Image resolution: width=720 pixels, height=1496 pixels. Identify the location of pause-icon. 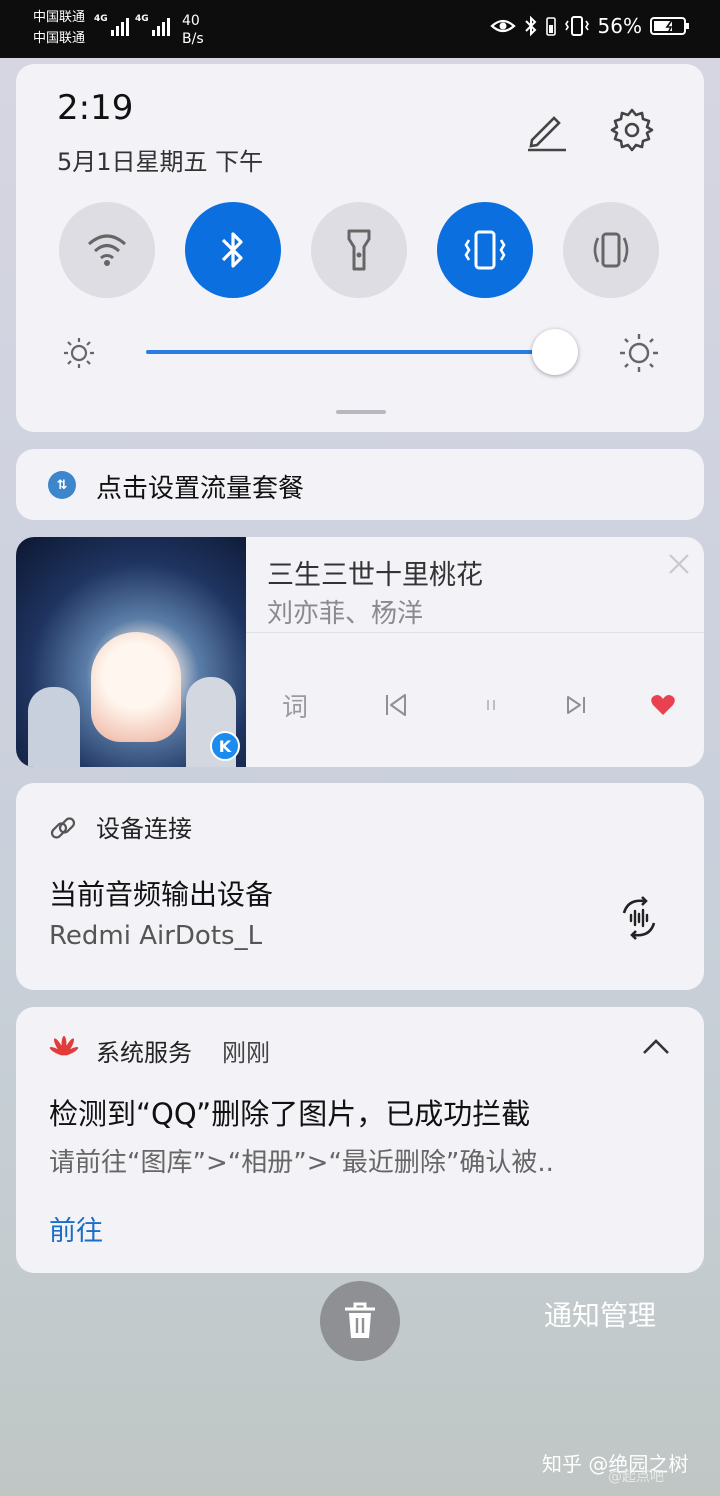
(491, 705).